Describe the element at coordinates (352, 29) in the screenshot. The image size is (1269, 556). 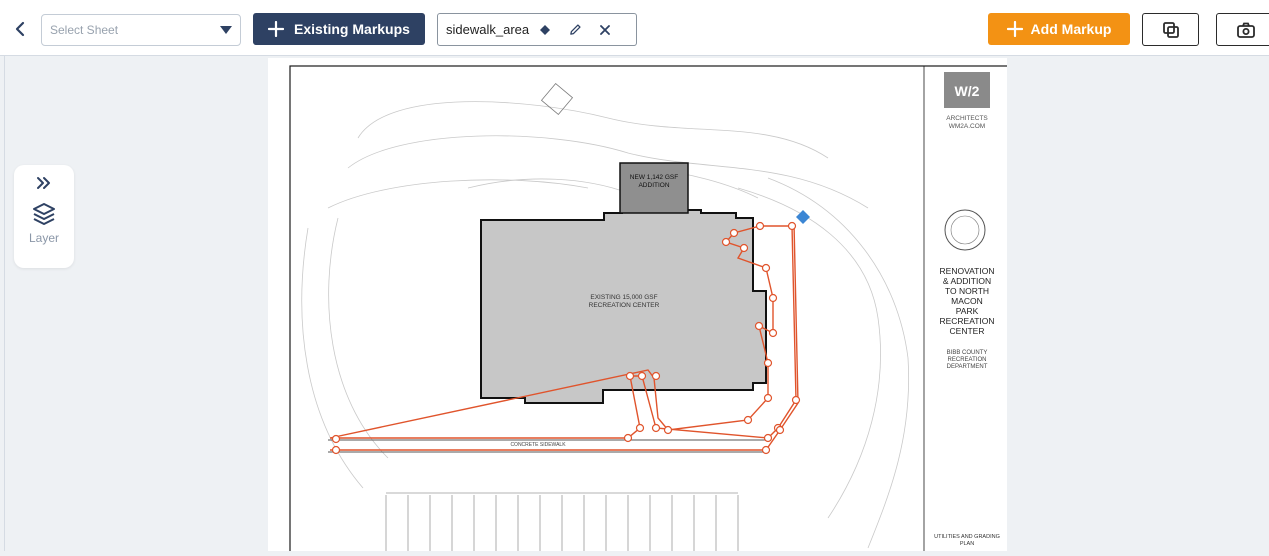
I see `existing-markups-label: Existing Markups` at that location.